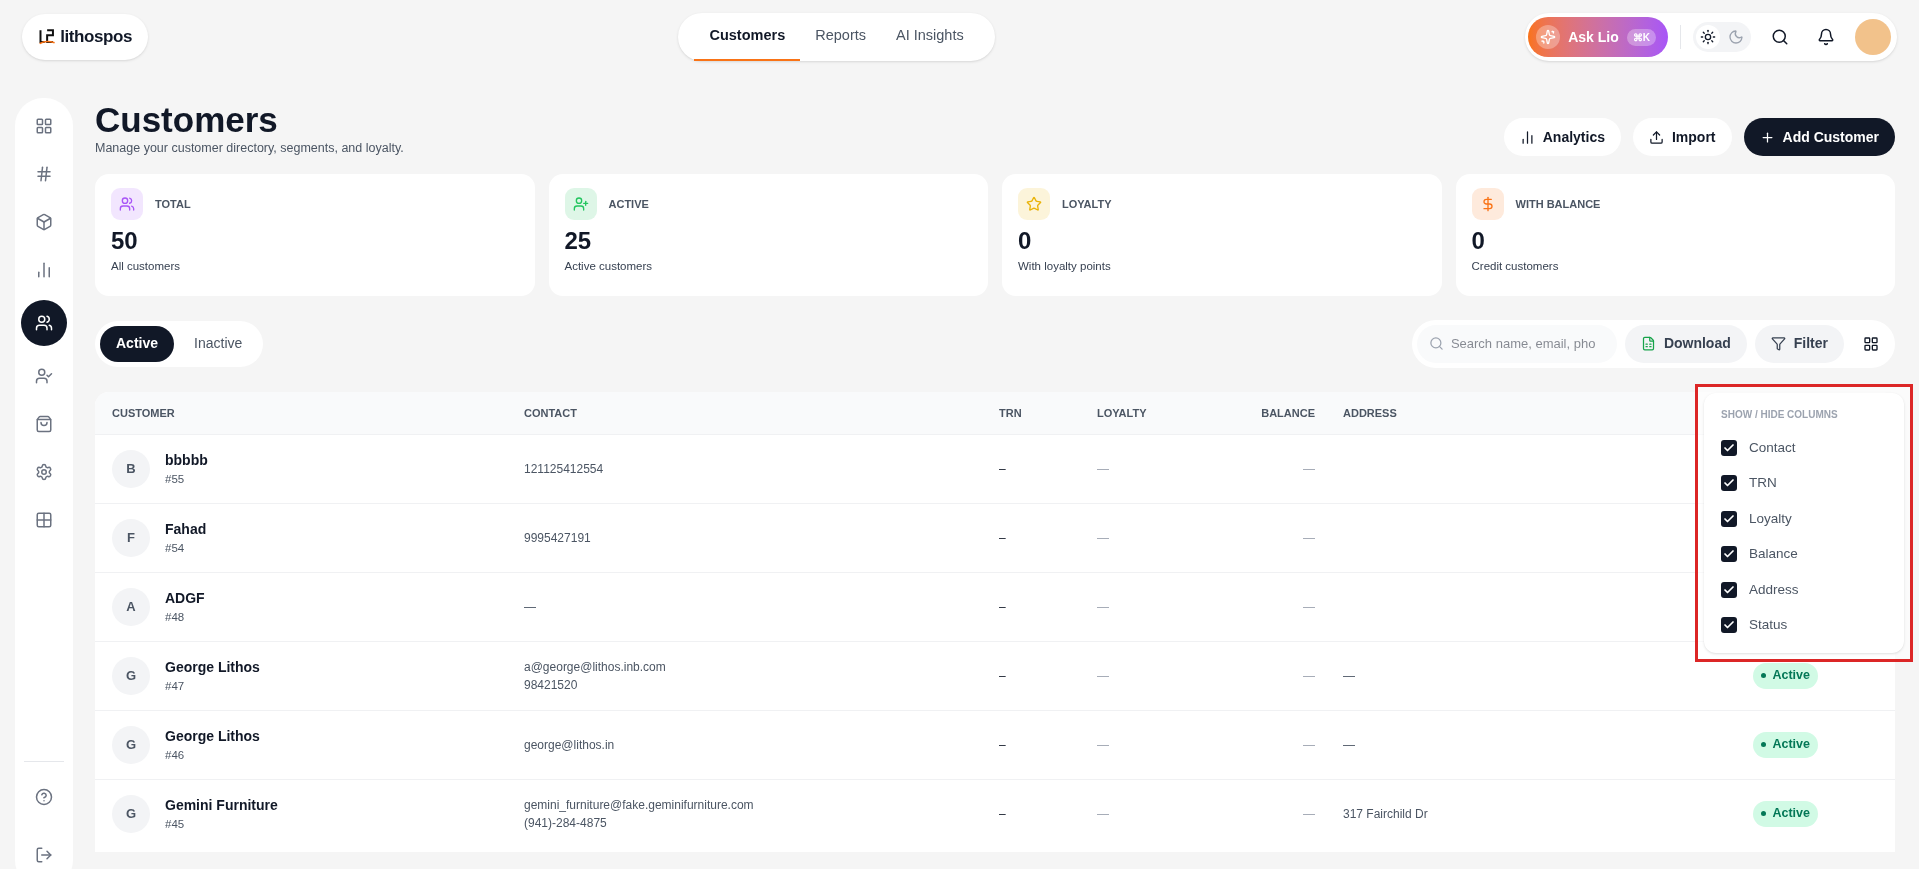  I want to click on customer-id: #48, so click(175, 617).